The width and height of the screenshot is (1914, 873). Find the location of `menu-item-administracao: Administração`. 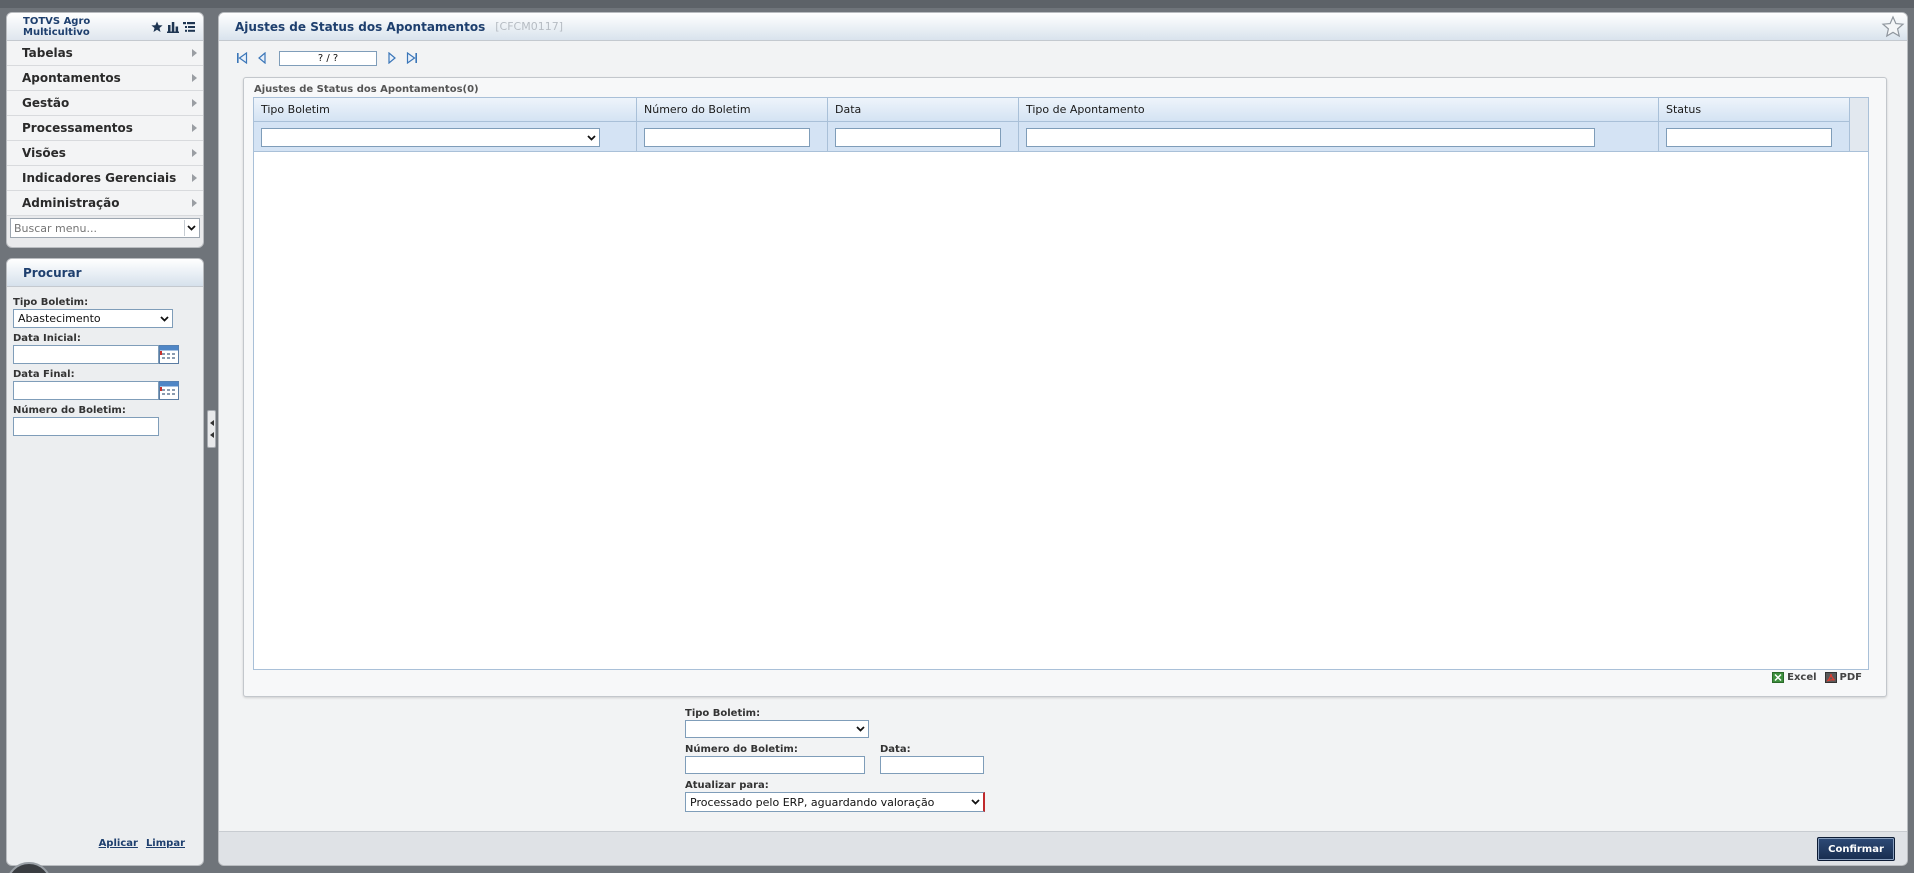

menu-item-administracao: Administração is located at coordinates (105, 203).